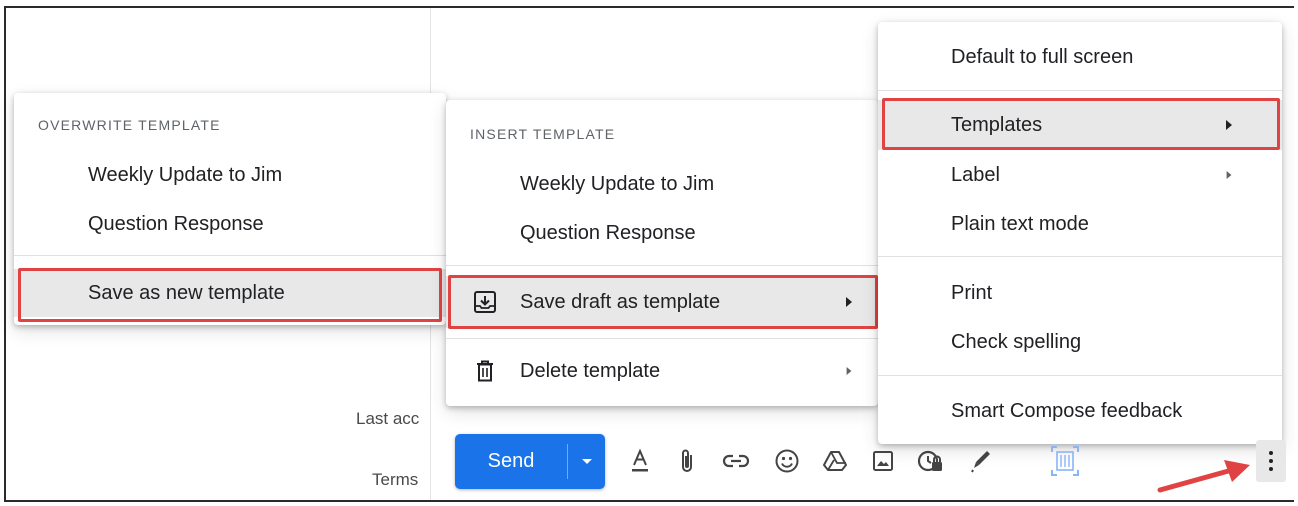 The height and width of the screenshot is (506, 1298). I want to click on overwrite-item-question-response: Question Response, so click(230, 224).